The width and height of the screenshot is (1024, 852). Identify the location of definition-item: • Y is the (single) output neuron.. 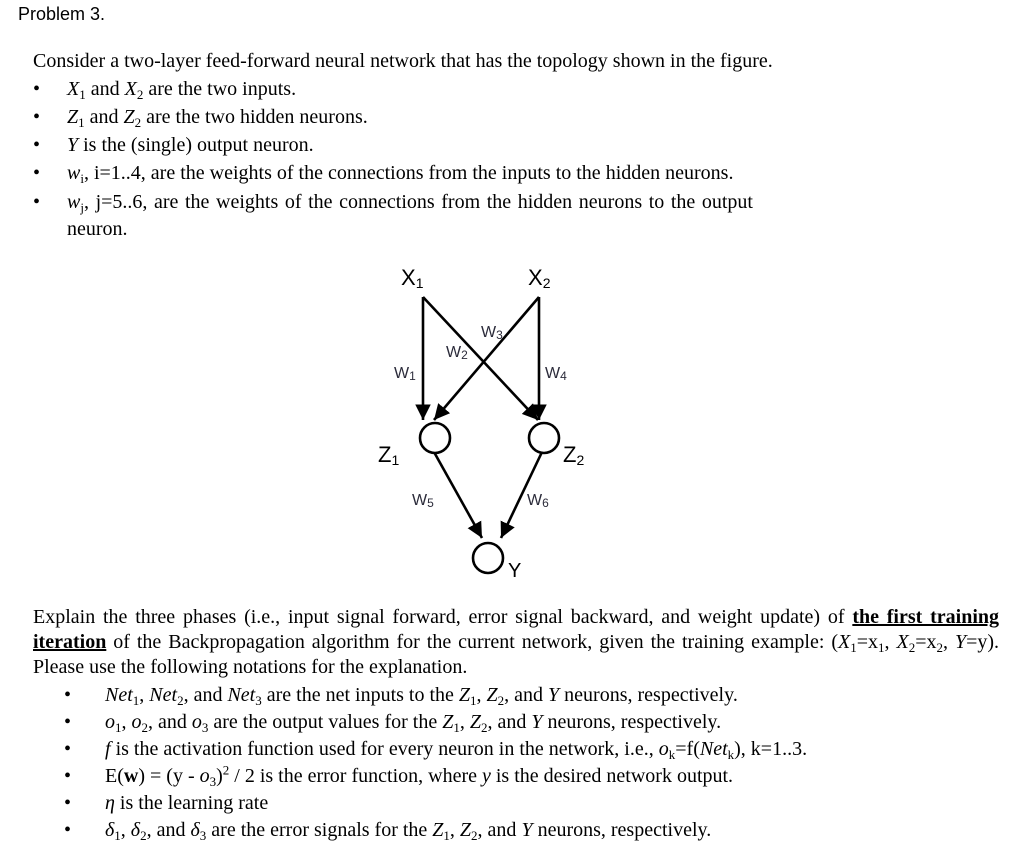
(393, 145).